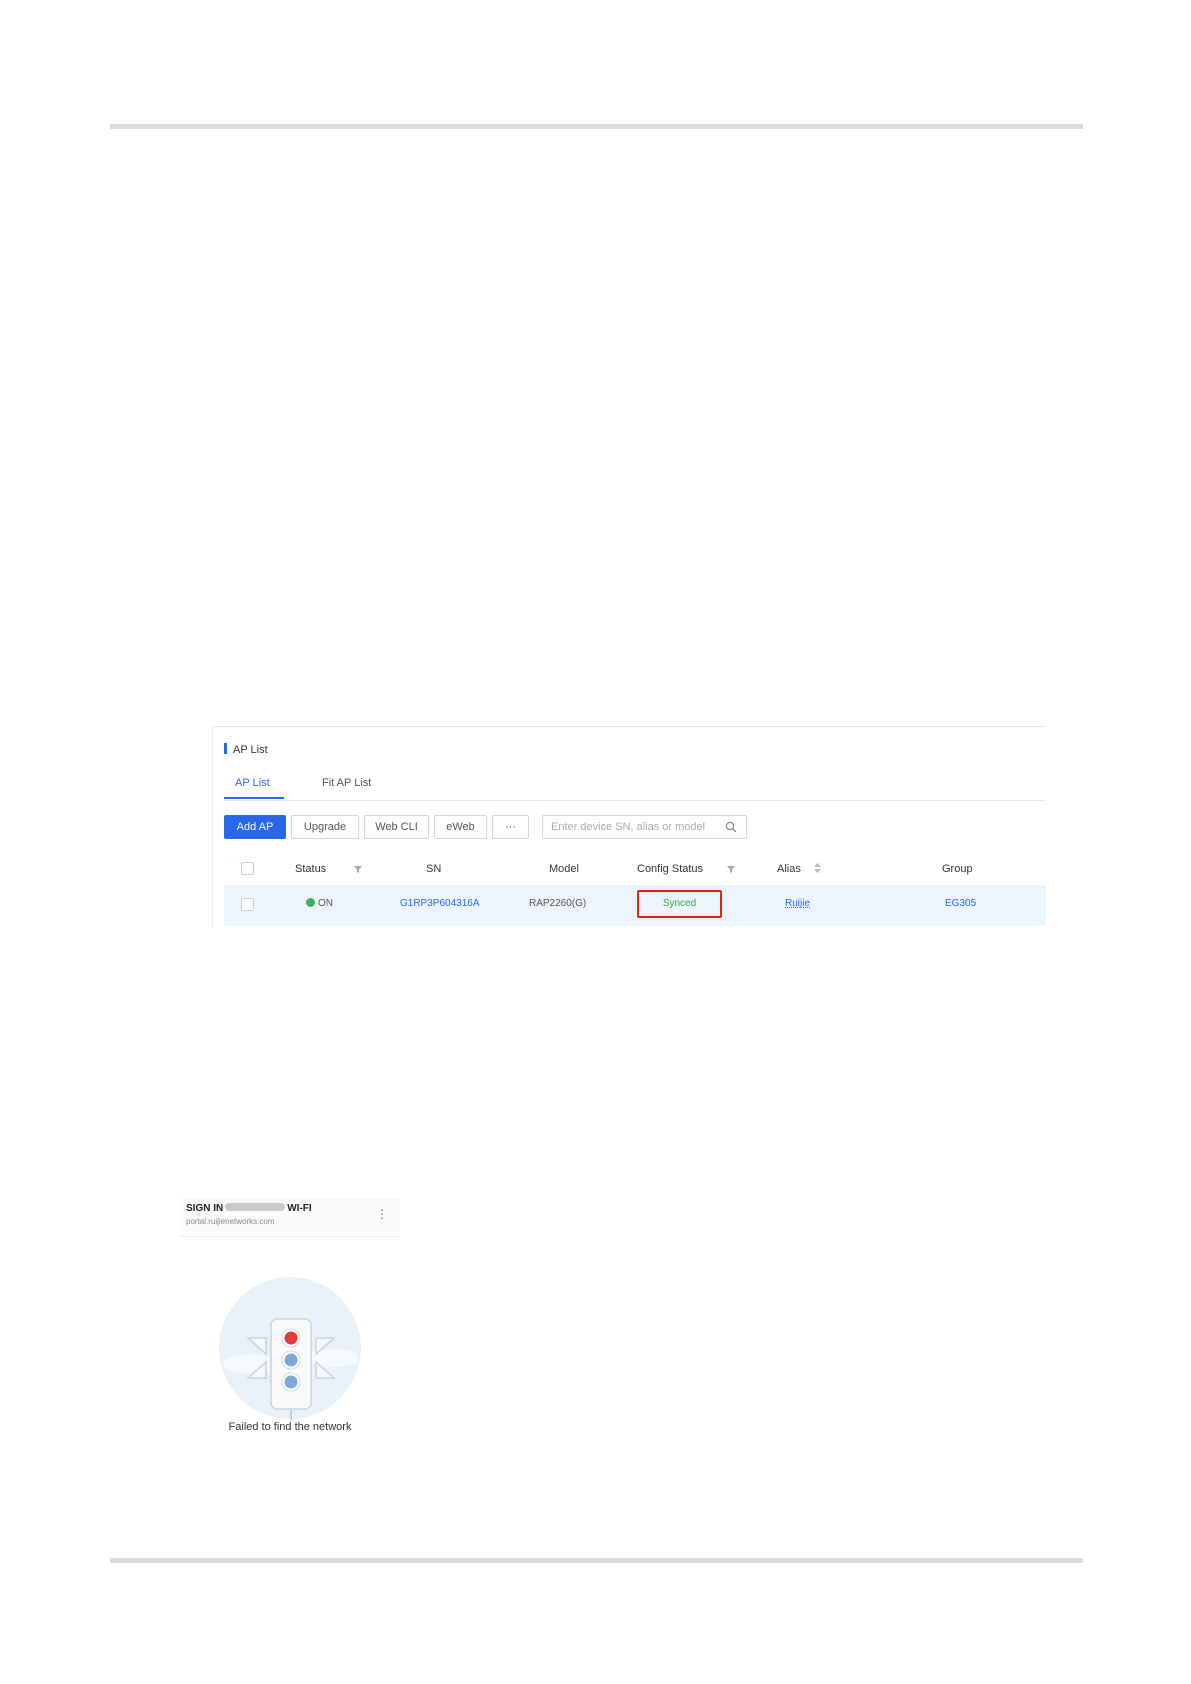  I want to click on eweb-button: eWeb, so click(460, 827).